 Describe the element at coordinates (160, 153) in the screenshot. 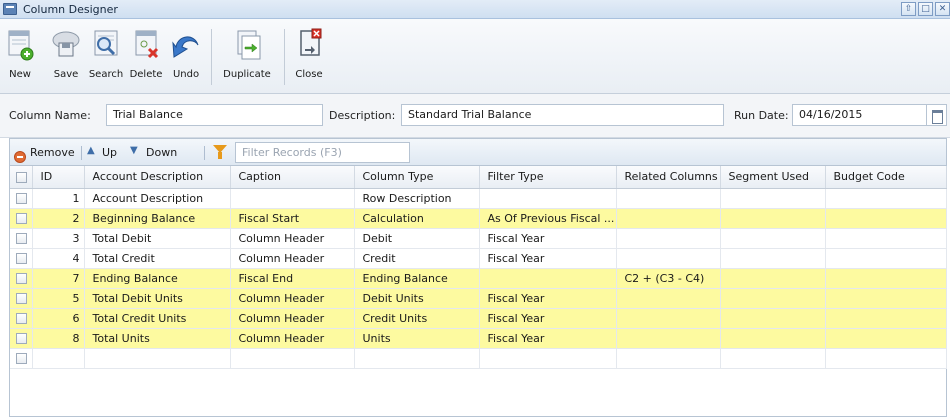

I see `move-down-button: ▼ Down` at that location.